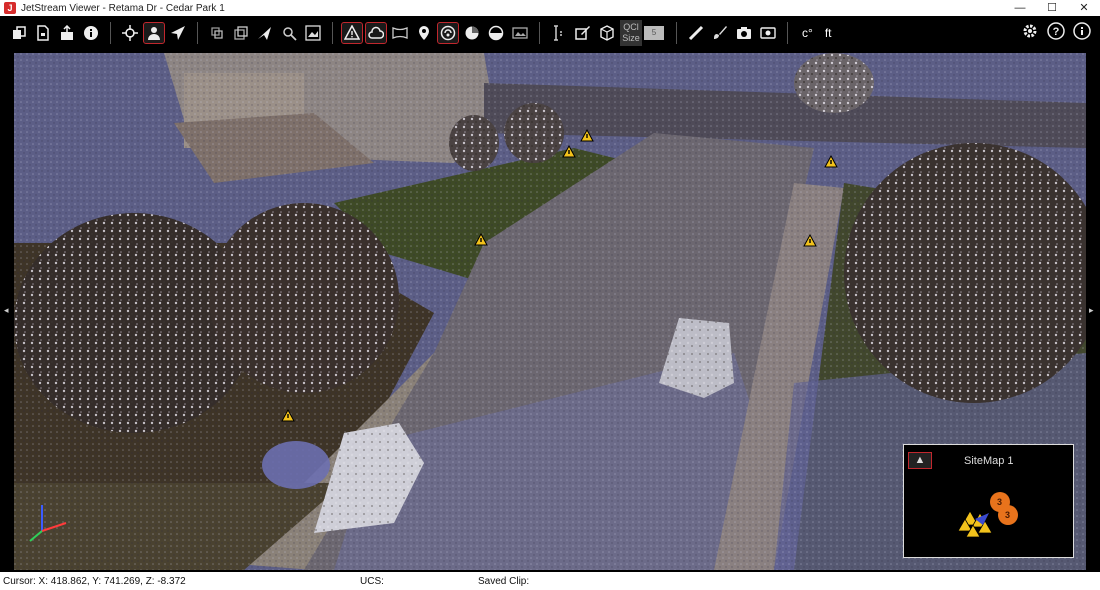 Image resolution: width=1100 pixels, height=590 pixels. Describe the element at coordinates (1020, 8) in the screenshot. I see `minimize-button: —` at that location.